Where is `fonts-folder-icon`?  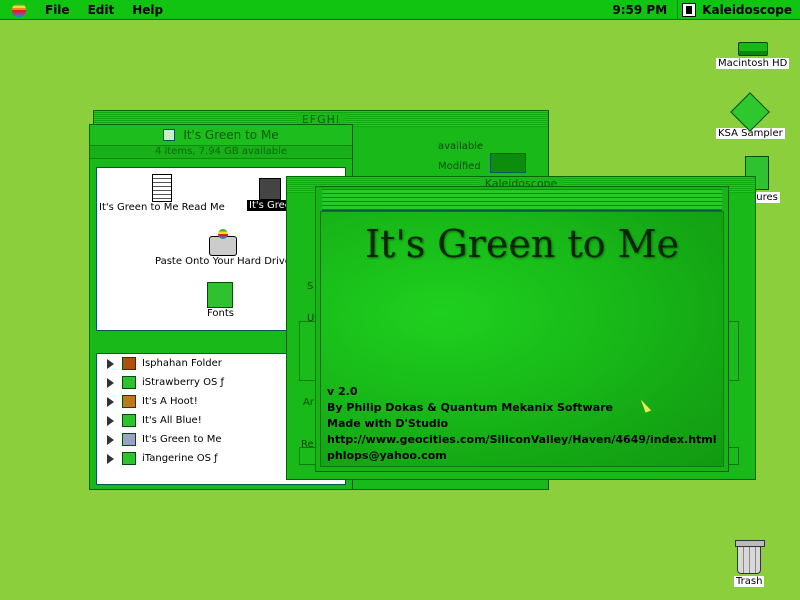
fonts-folder-icon is located at coordinates (220, 295).